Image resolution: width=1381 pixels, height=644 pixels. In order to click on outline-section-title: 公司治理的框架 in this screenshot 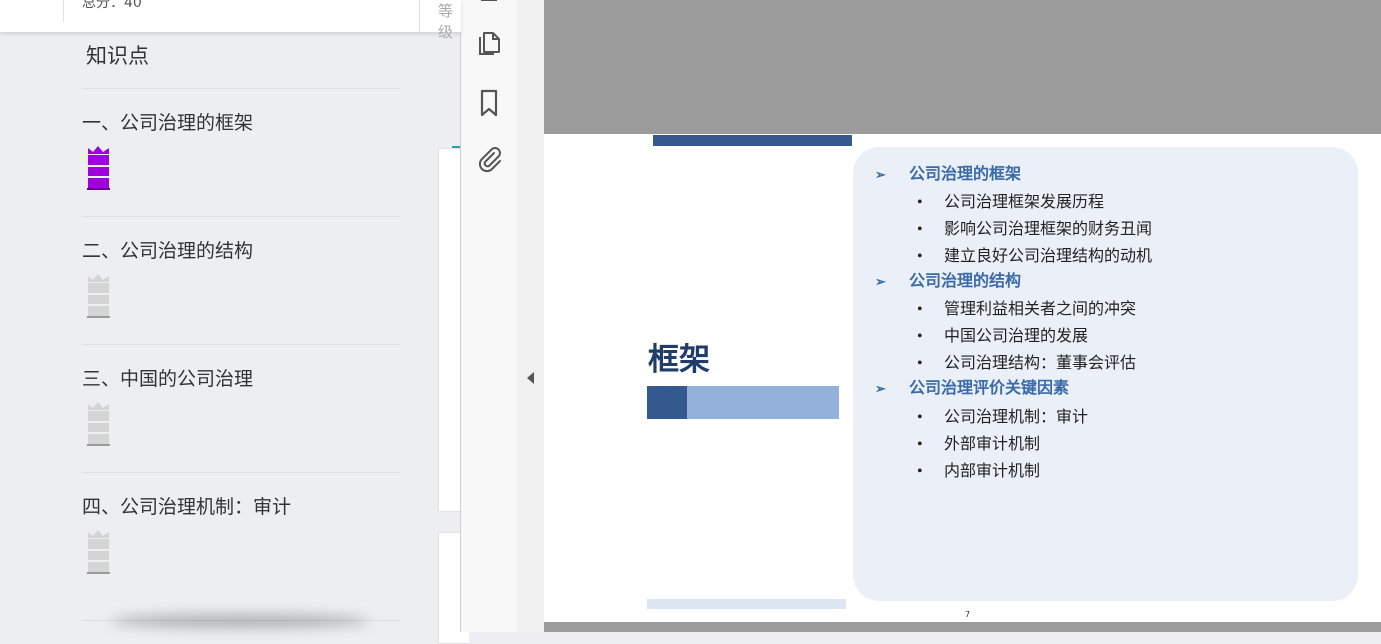, I will do `click(965, 174)`.